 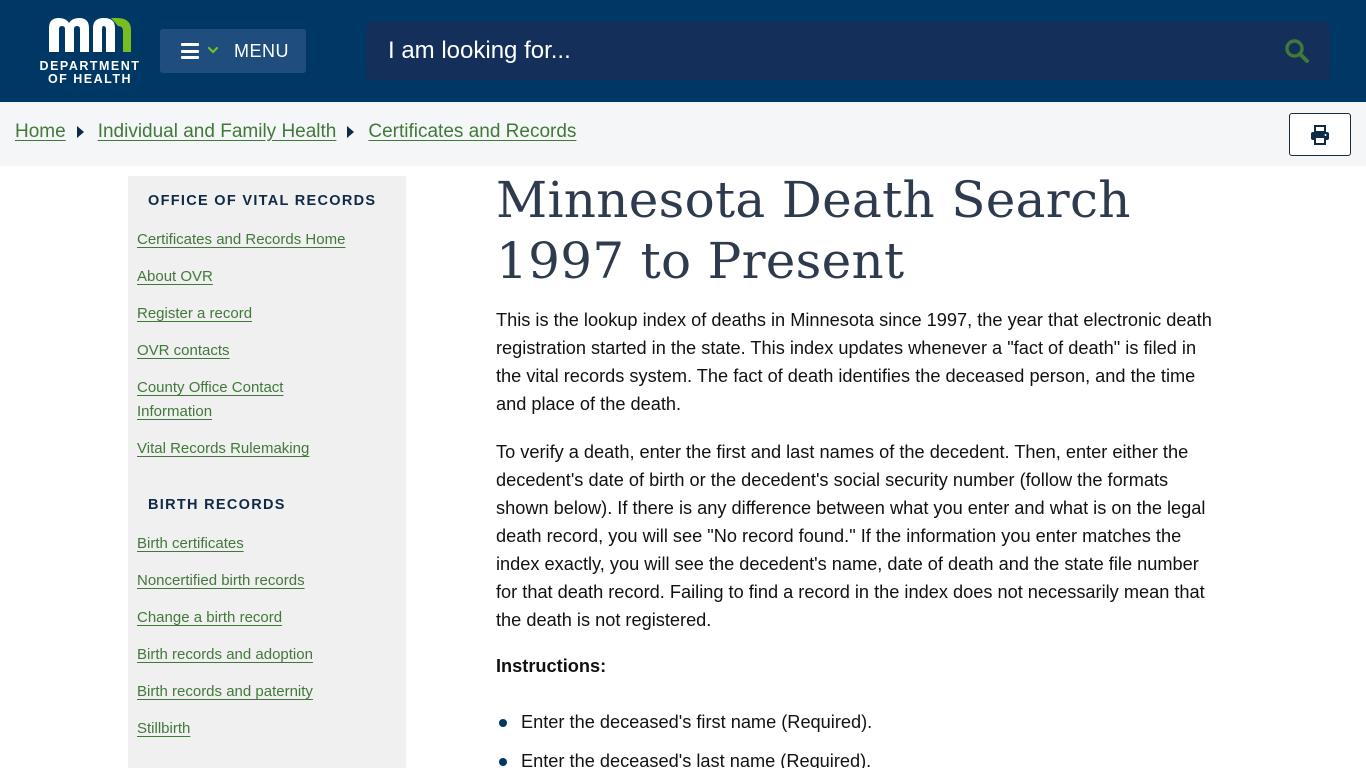 What do you see at coordinates (252, 729) in the screenshot?
I see `sidebar-link-stillbirth: Stillbirth` at bounding box center [252, 729].